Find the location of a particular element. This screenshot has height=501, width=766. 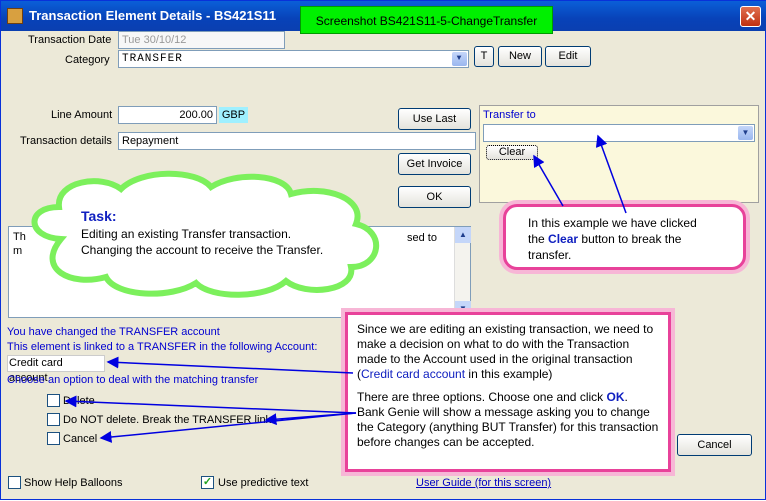

notice-line1: You have changed the TRANSFER account is located at coordinates (113, 332).